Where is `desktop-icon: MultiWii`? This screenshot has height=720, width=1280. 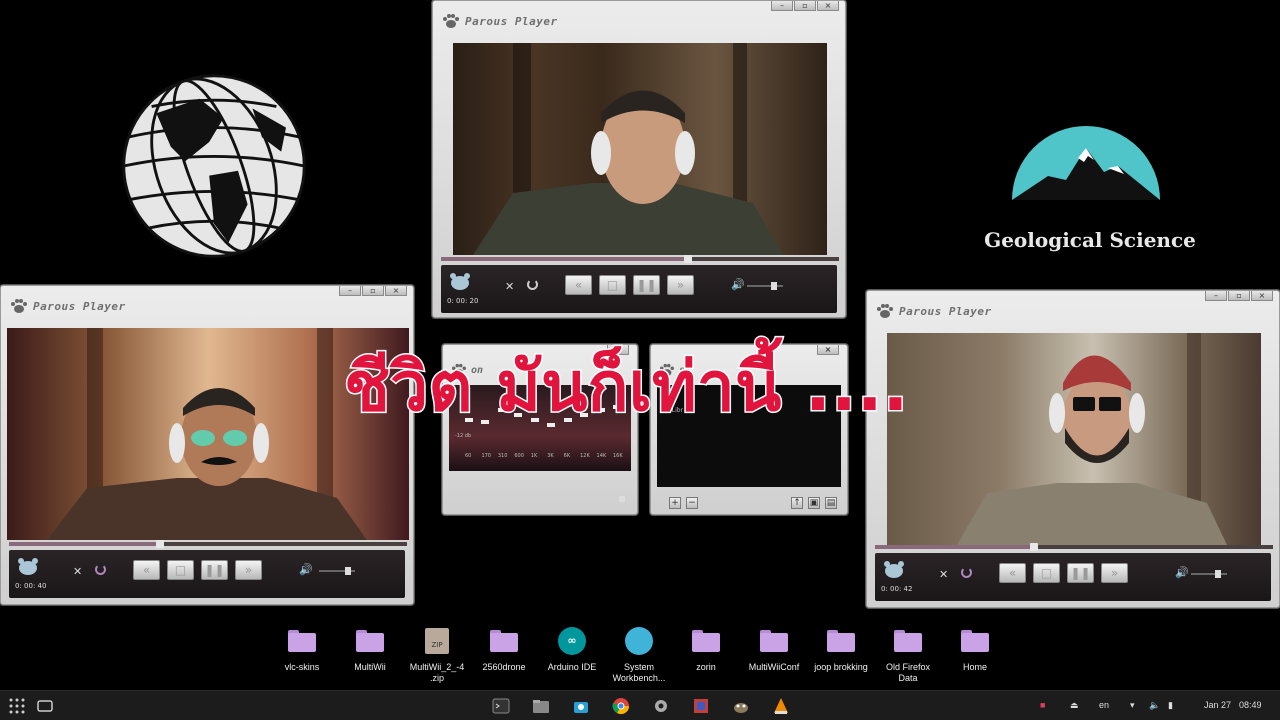
desktop-icon: MultiWii is located at coordinates (370, 650).